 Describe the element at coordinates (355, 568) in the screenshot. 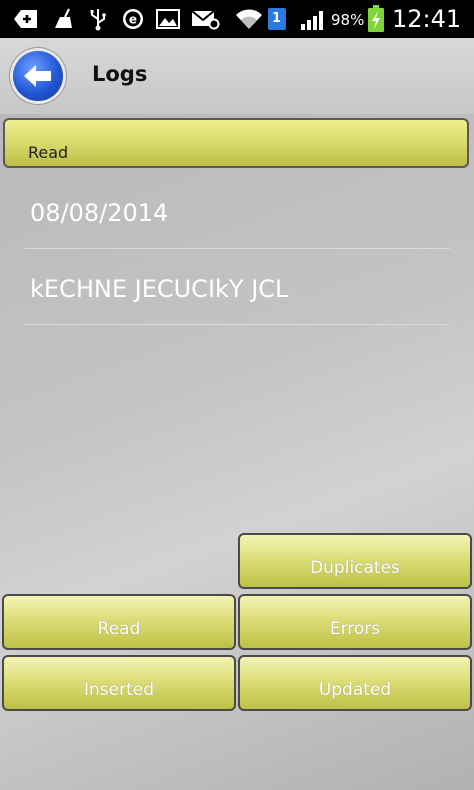

I see `duplicates-button-label: Duplicates` at that location.